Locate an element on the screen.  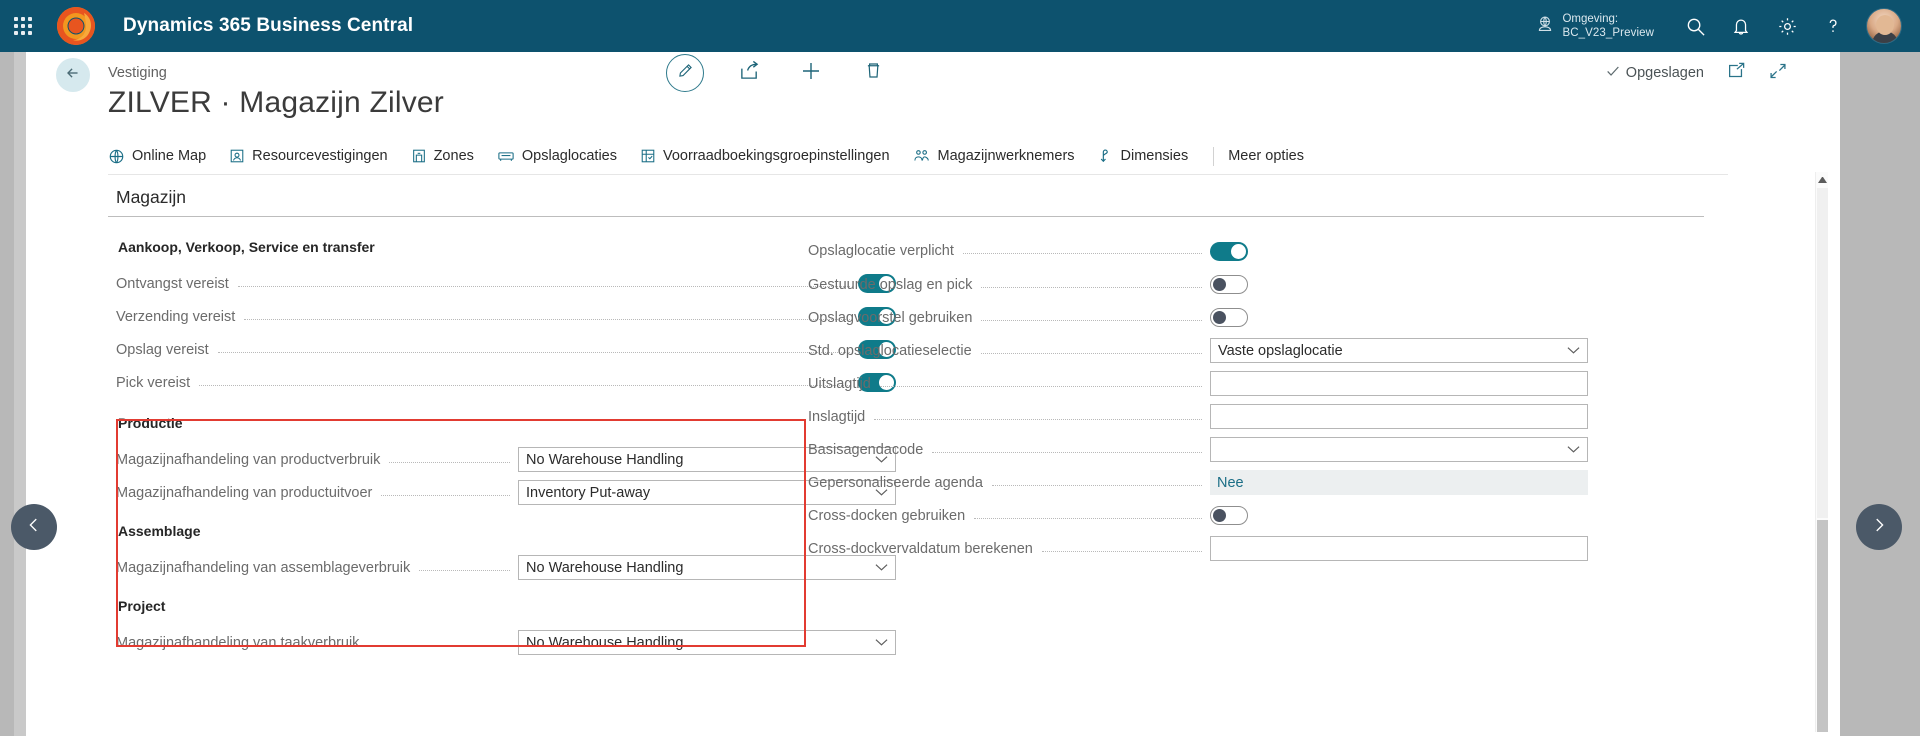
value-gepersonaliseerde-agenda: Nee is located at coordinates (1399, 482).